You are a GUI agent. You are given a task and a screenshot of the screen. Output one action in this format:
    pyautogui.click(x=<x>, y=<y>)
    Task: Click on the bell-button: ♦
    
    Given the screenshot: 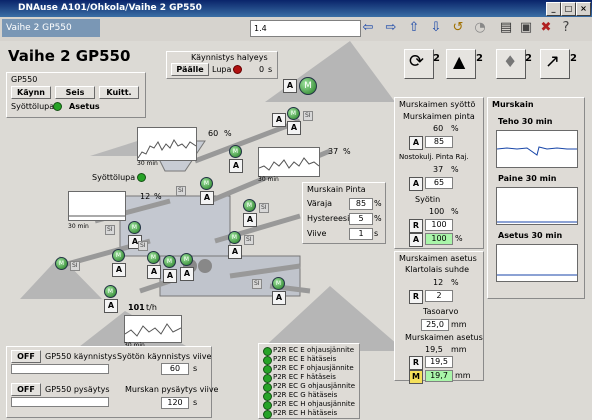 What is the action you would take?
    pyautogui.click(x=511, y=64)
    